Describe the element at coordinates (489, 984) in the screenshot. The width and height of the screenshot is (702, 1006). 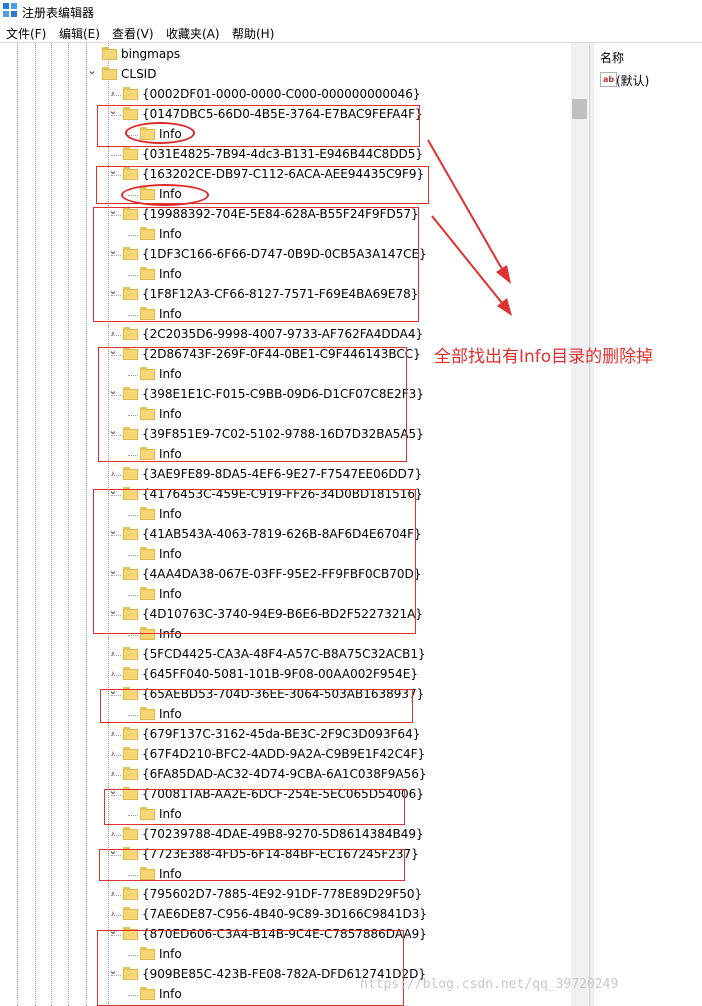
I see `watermark: https://blog.csdn.net/qq_39720249` at that location.